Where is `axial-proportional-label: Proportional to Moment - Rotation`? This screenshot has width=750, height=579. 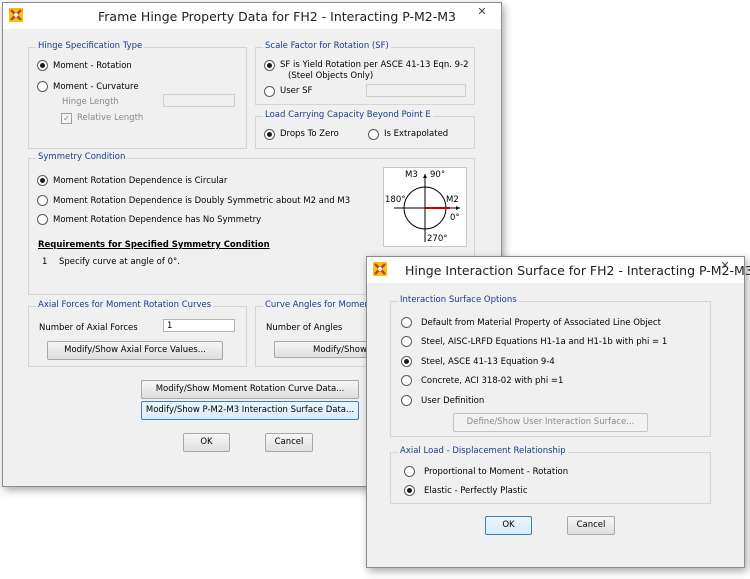
axial-proportional-label: Proportional to Moment - Rotation is located at coordinates (496, 472).